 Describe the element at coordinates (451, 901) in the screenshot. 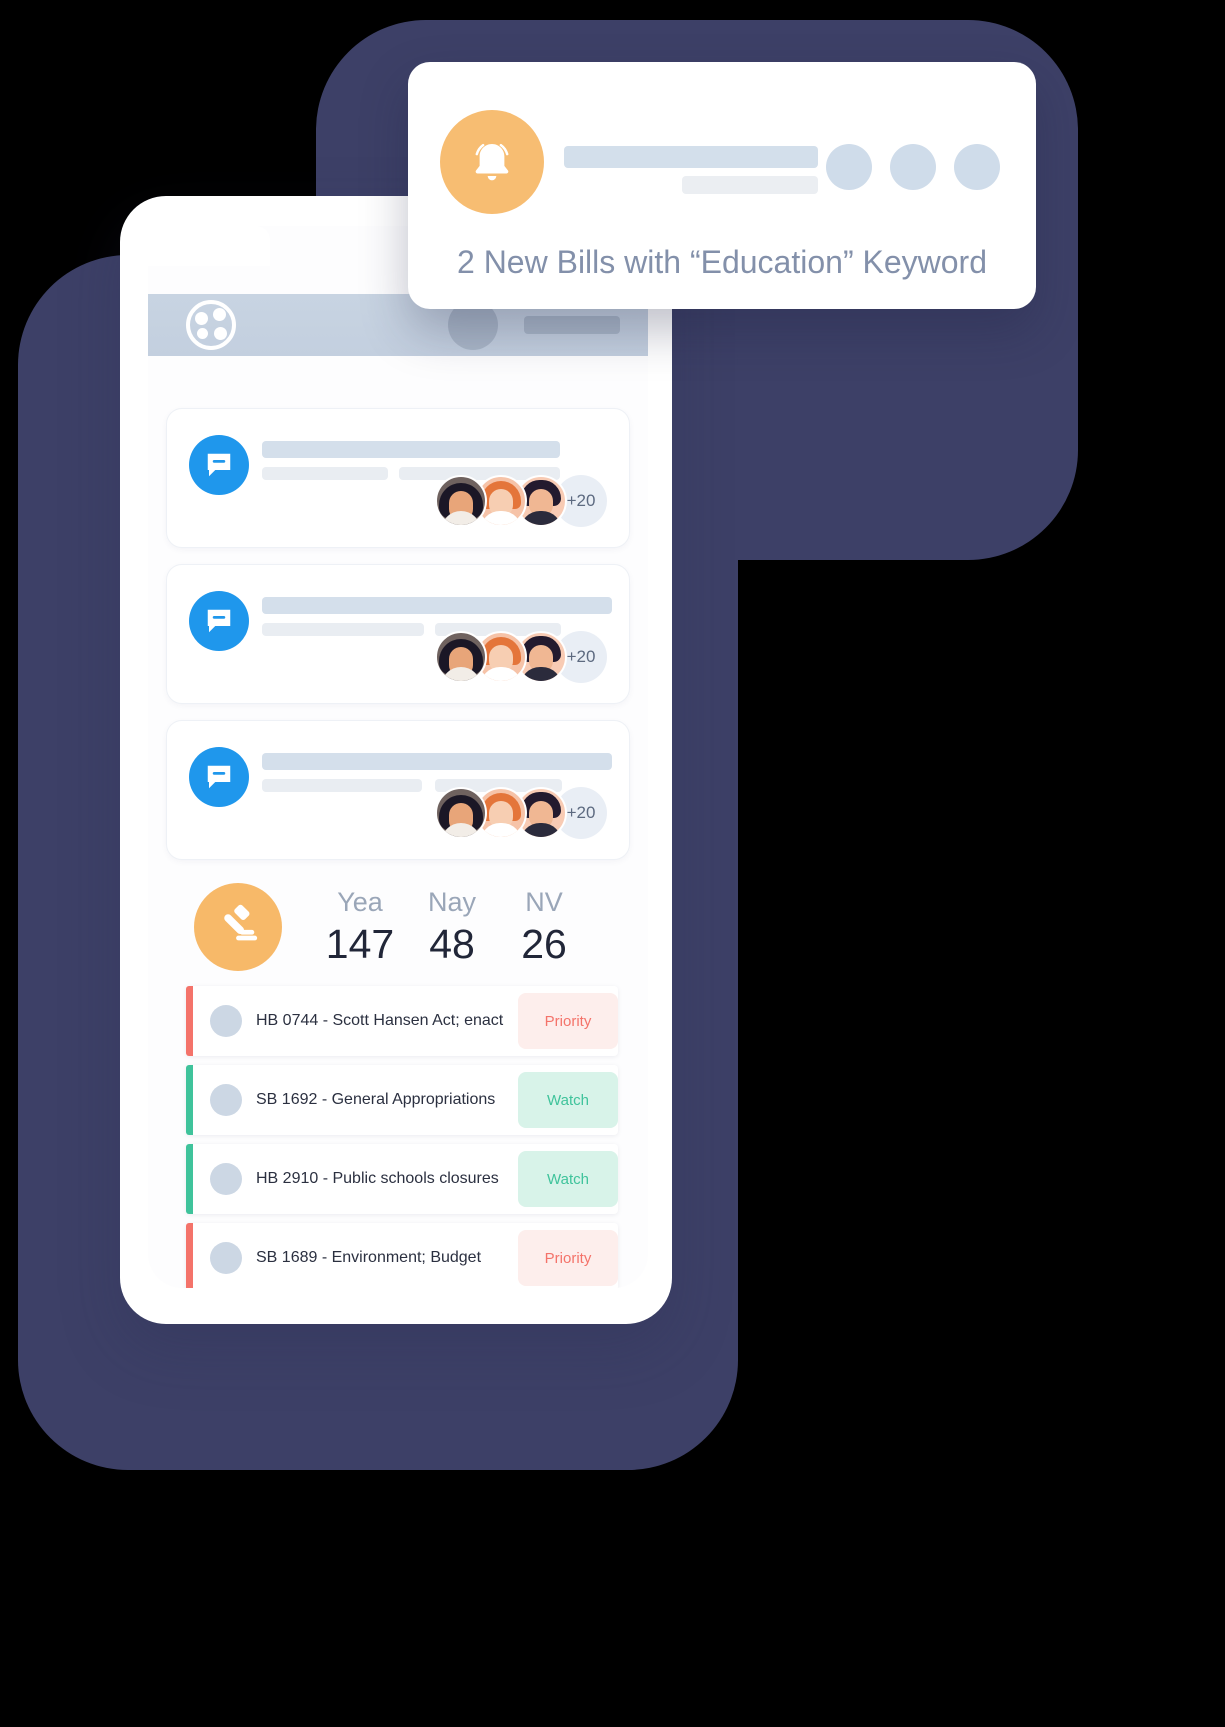

I see `vote-label: Nay` at that location.